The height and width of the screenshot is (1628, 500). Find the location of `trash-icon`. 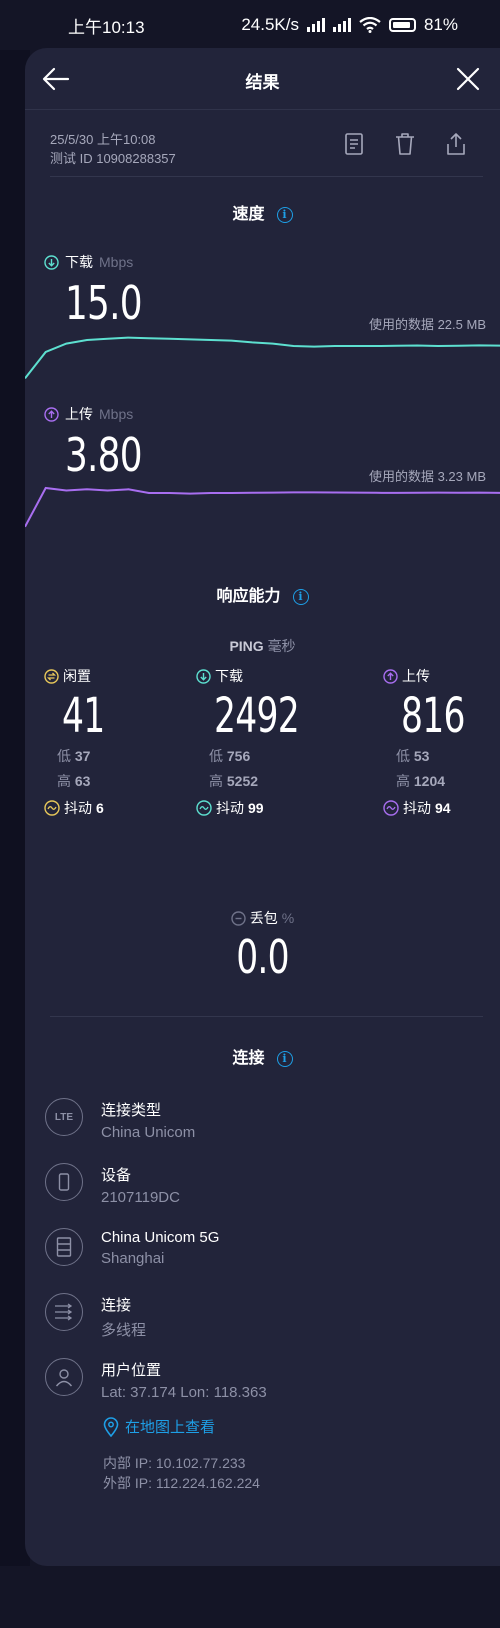

trash-icon is located at coordinates (405, 144).